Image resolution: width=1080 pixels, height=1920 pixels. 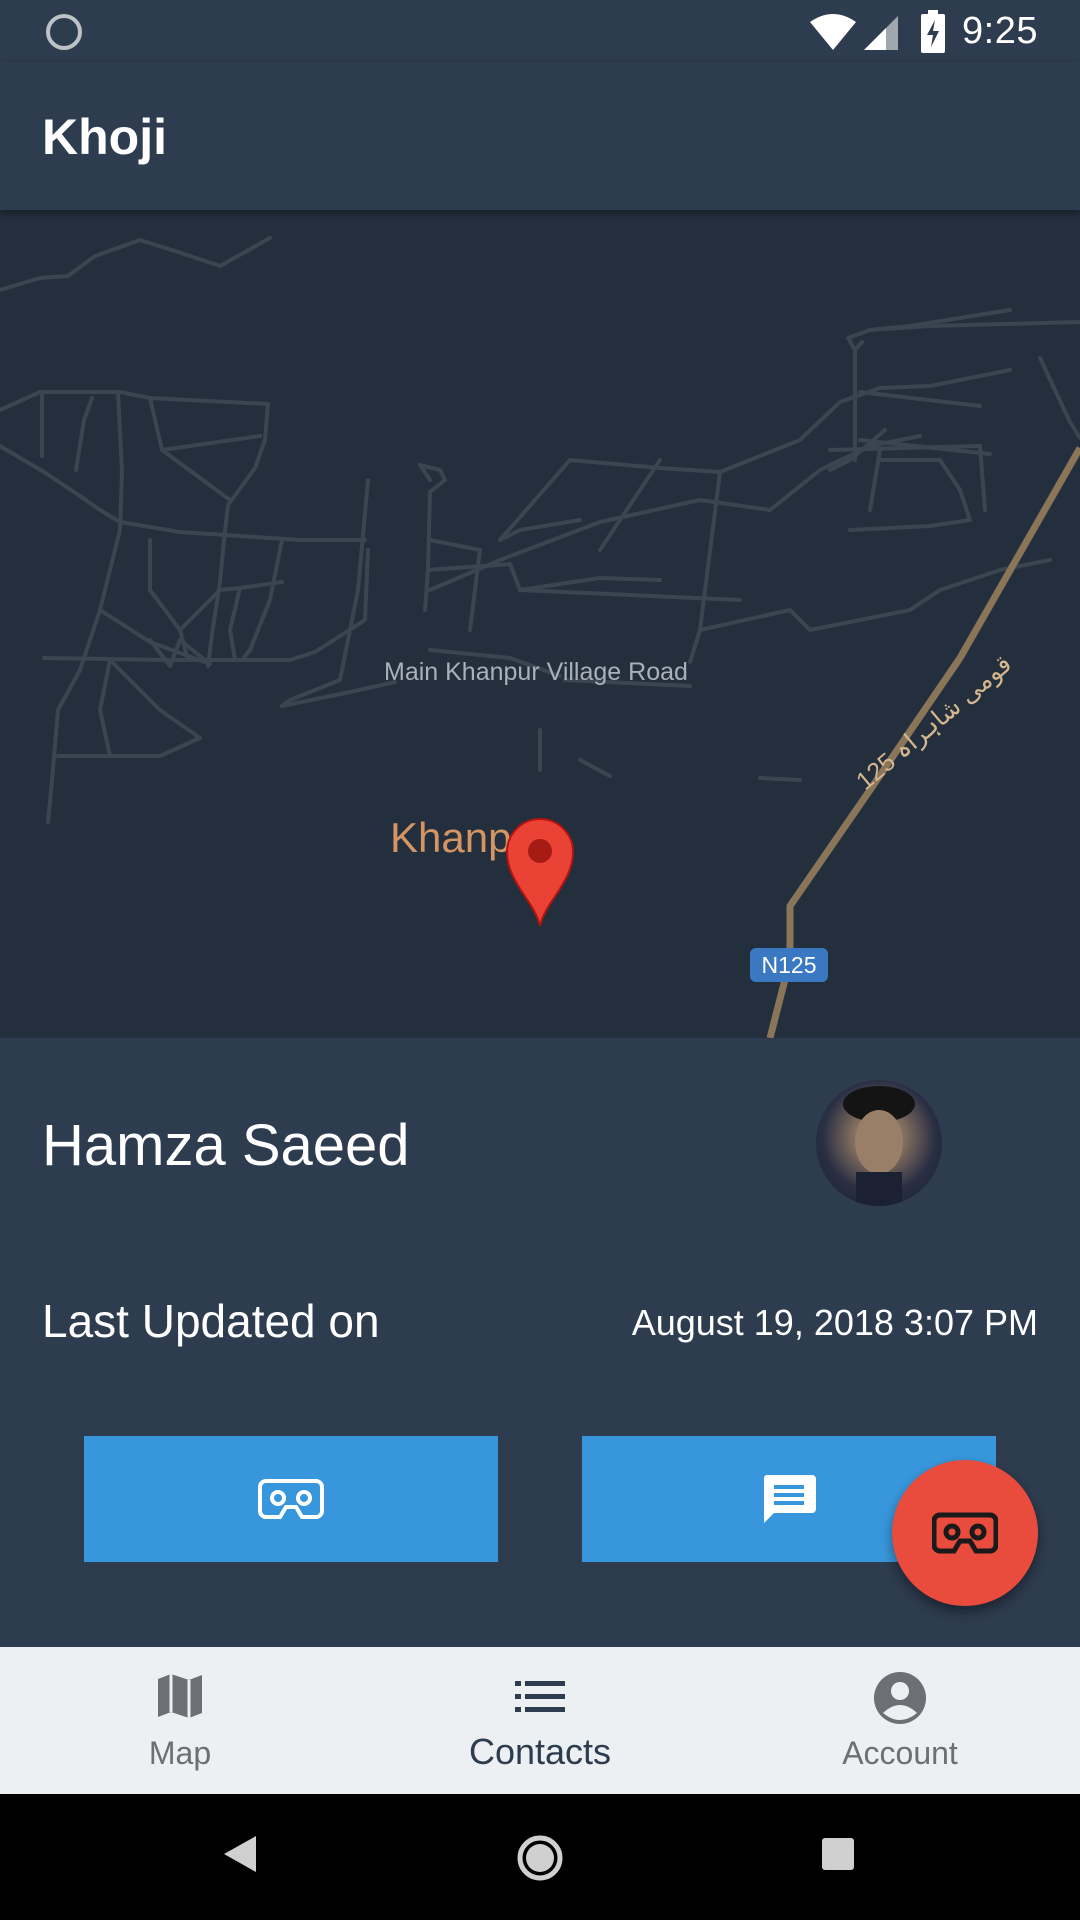 I want to click on loading-indicator-icon, so click(x=64, y=32).